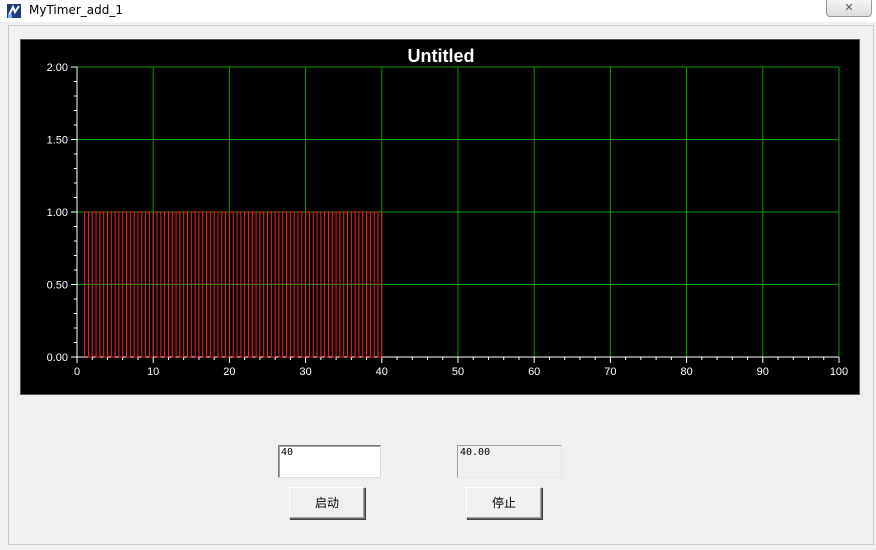 The height and width of the screenshot is (550, 876). Describe the element at coordinates (57, 213) in the screenshot. I see `y-tick-label: 1.00` at that location.